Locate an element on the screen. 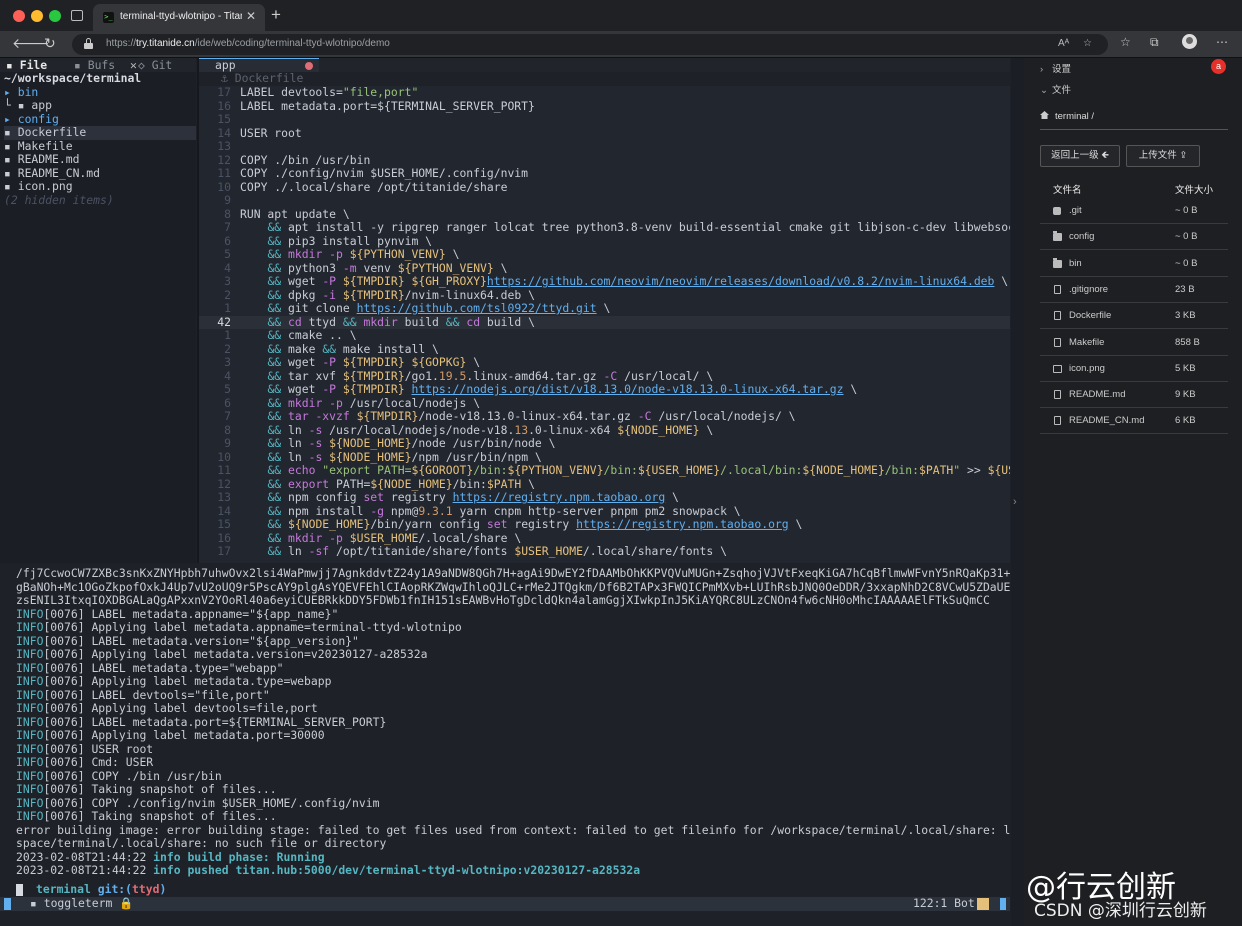  file-name: icon.png is located at coordinates (1087, 368).